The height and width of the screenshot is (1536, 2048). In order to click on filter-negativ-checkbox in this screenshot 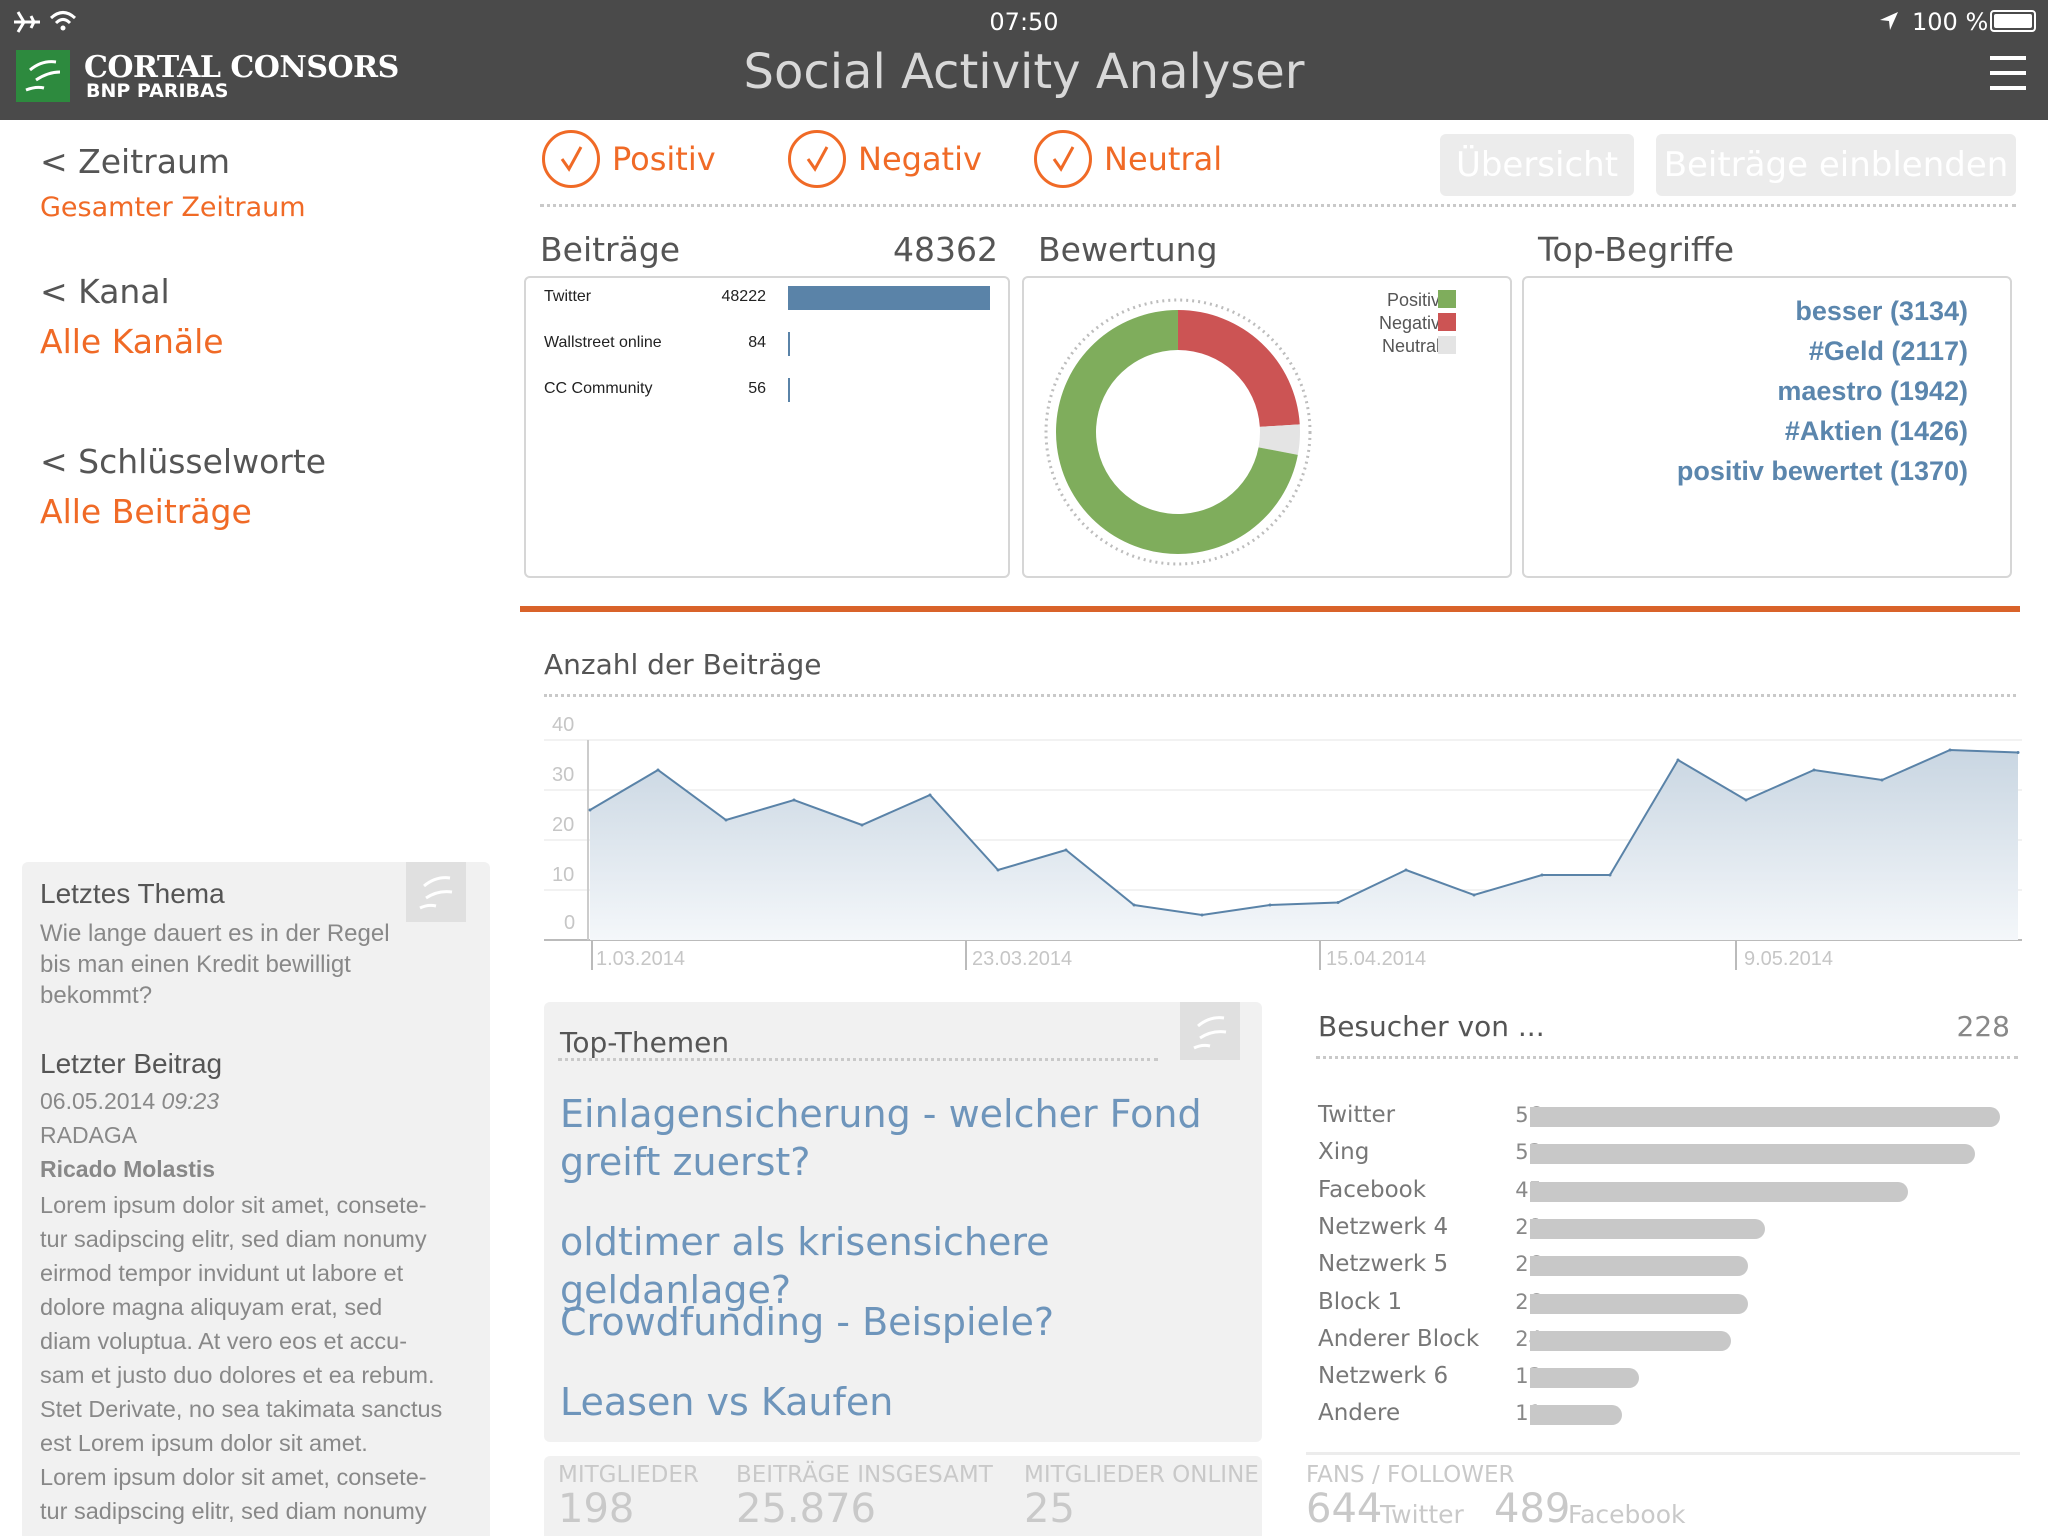, I will do `click(817, 159)`.